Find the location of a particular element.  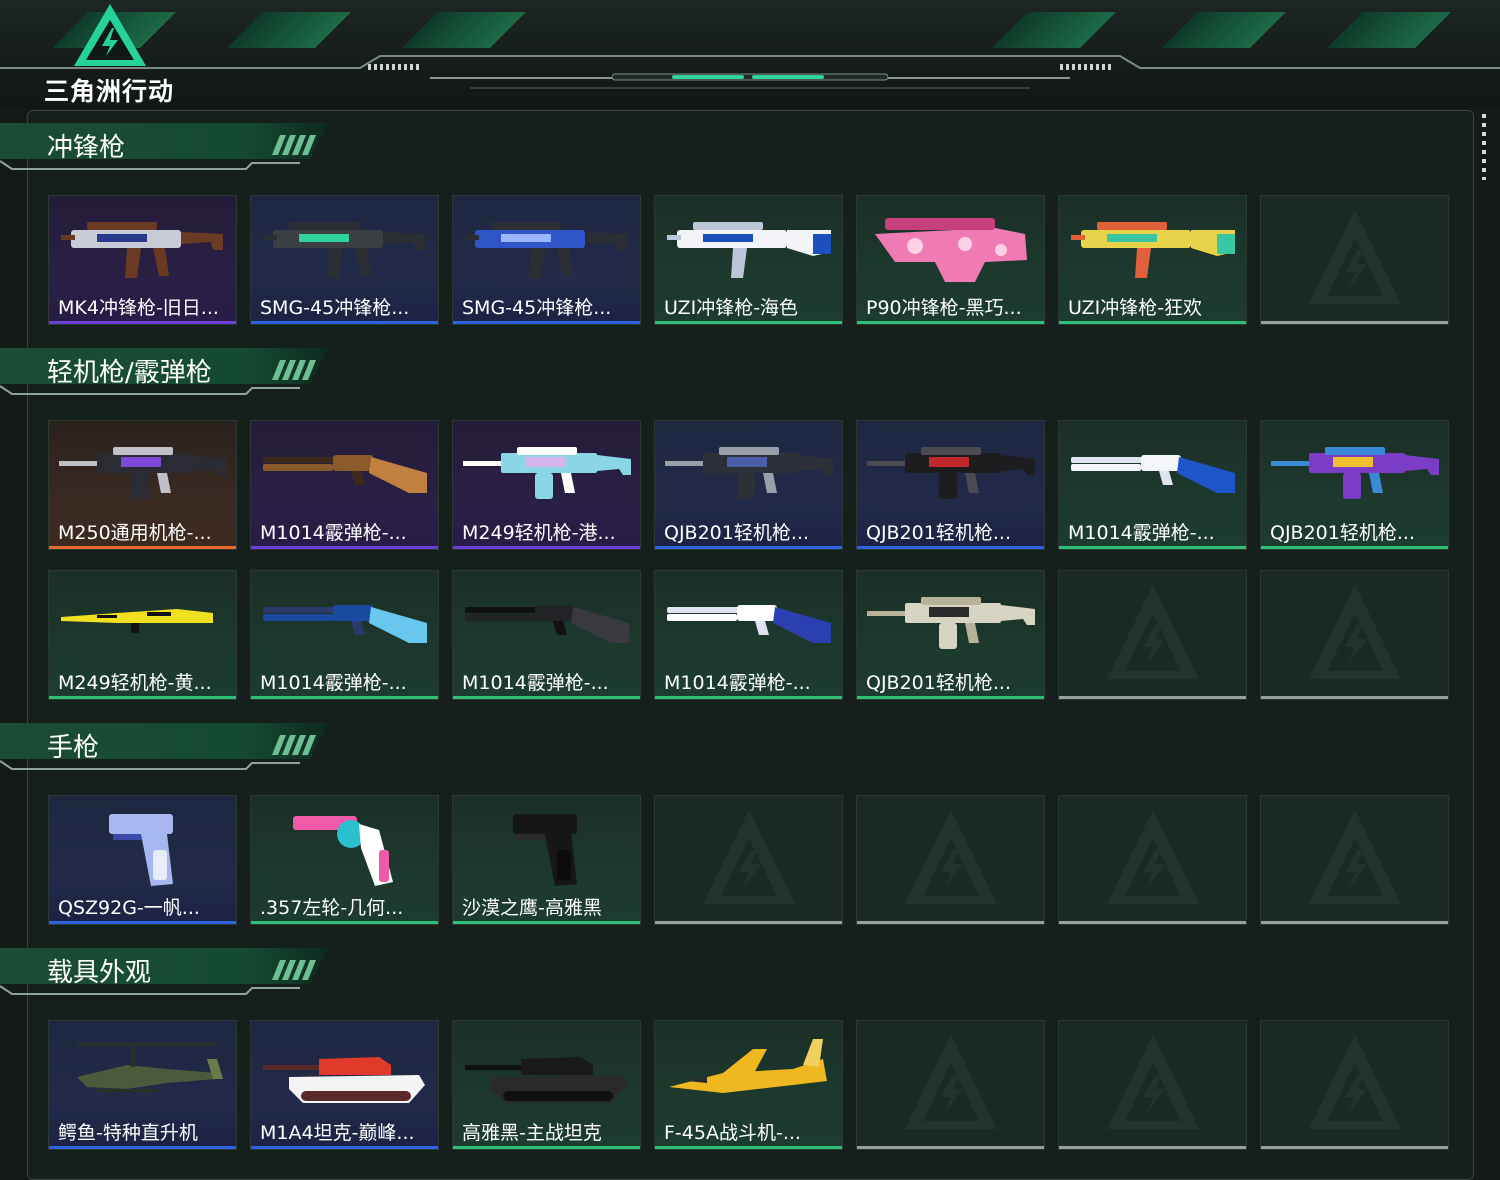

skin-item-card: UZI冲锋枪-海色 is located at coordinates (748, 260).